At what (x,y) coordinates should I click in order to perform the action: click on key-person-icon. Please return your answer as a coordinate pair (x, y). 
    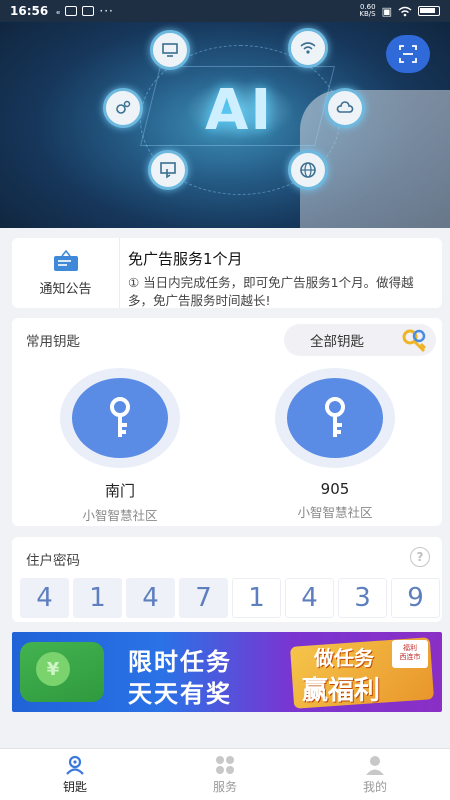
    Looking at the image, I should click on (75, 765).